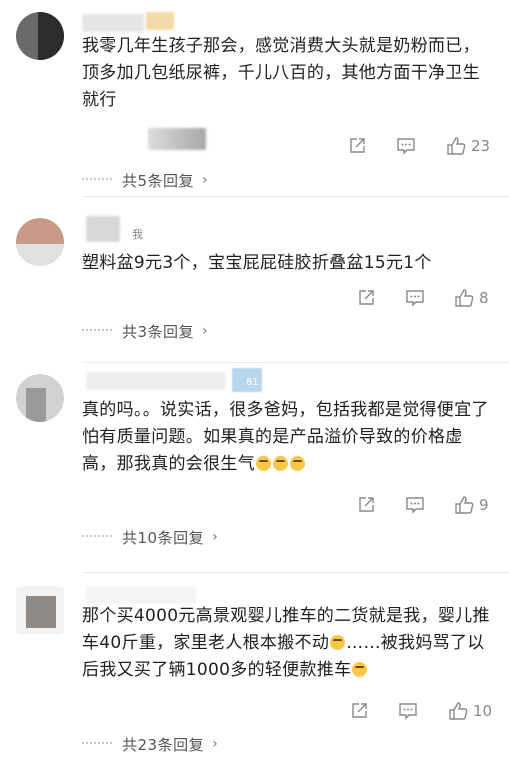 The height and width of the screenshot is (769, 509). I want to click on like-button: 9, so click(471, 505).